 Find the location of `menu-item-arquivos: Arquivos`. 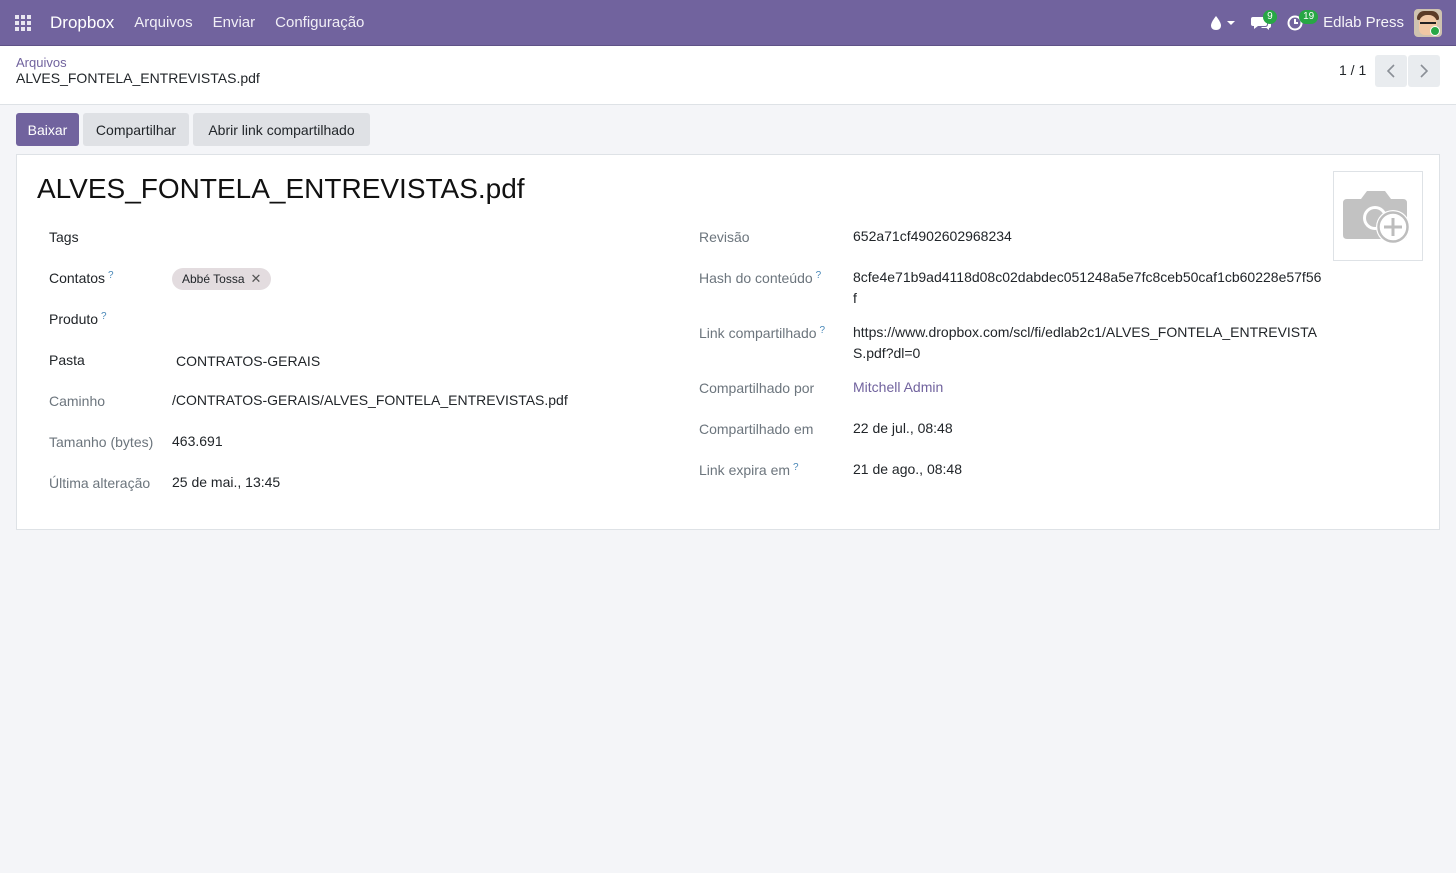

menu-item-arquivos: Arquivos is located at coordinates (163, 22).